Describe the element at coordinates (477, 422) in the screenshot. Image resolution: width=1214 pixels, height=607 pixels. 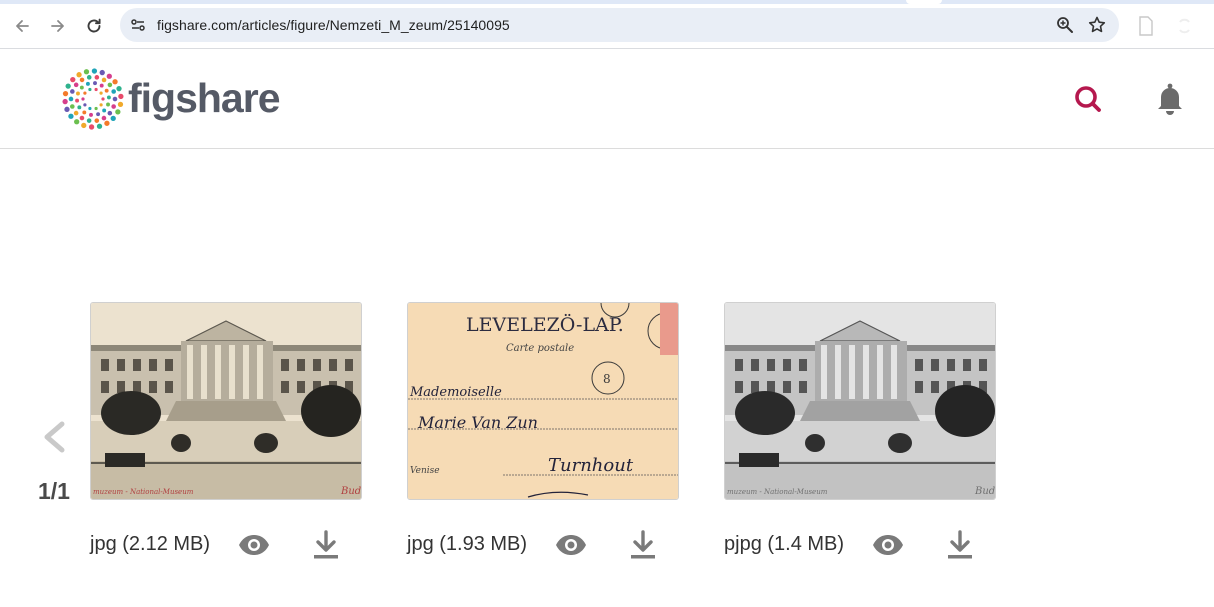
I see `address-line-2: Marie Van Zun` at that location.